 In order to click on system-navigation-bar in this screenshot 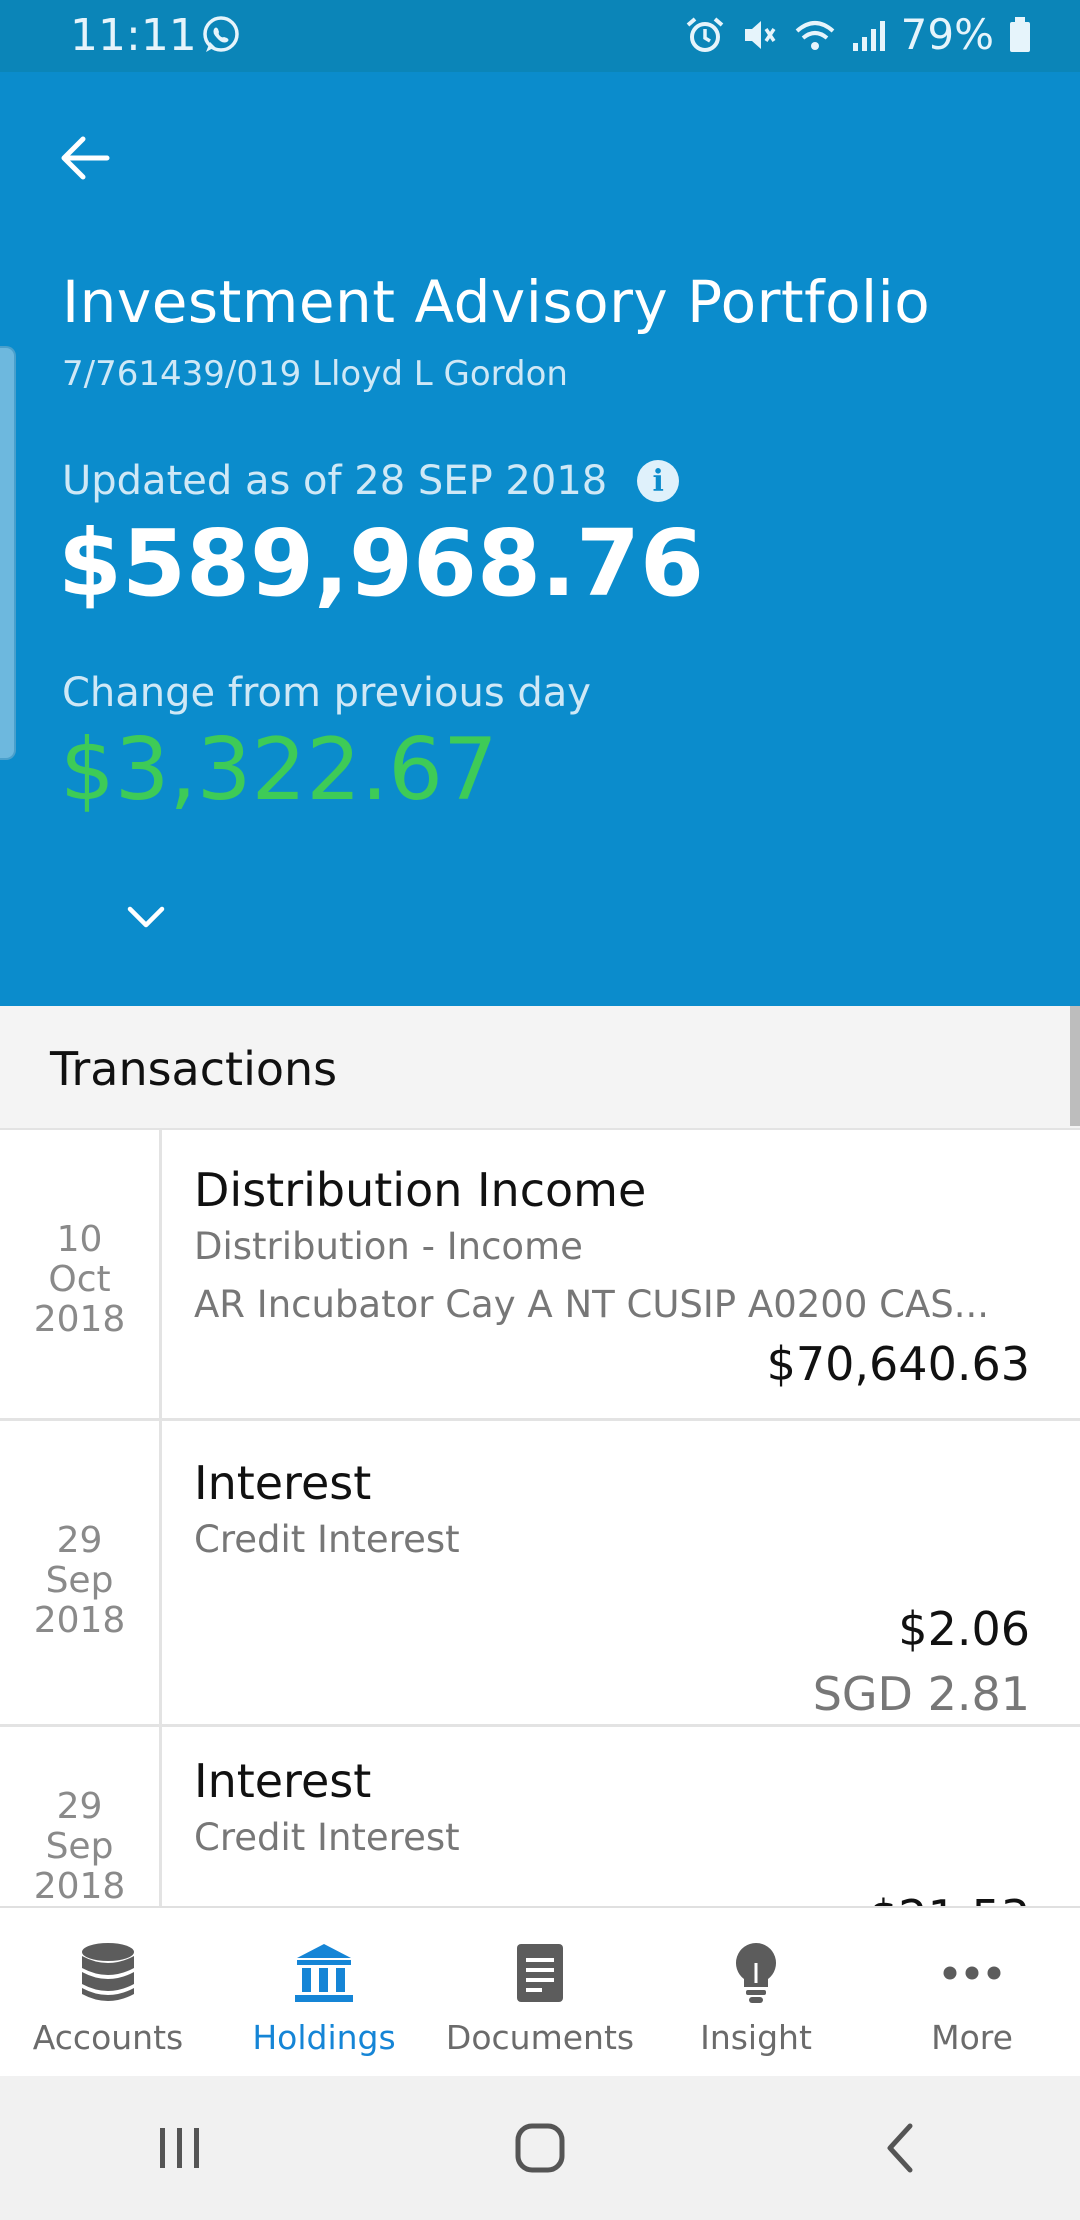, I will do `click(540, 2148)`.